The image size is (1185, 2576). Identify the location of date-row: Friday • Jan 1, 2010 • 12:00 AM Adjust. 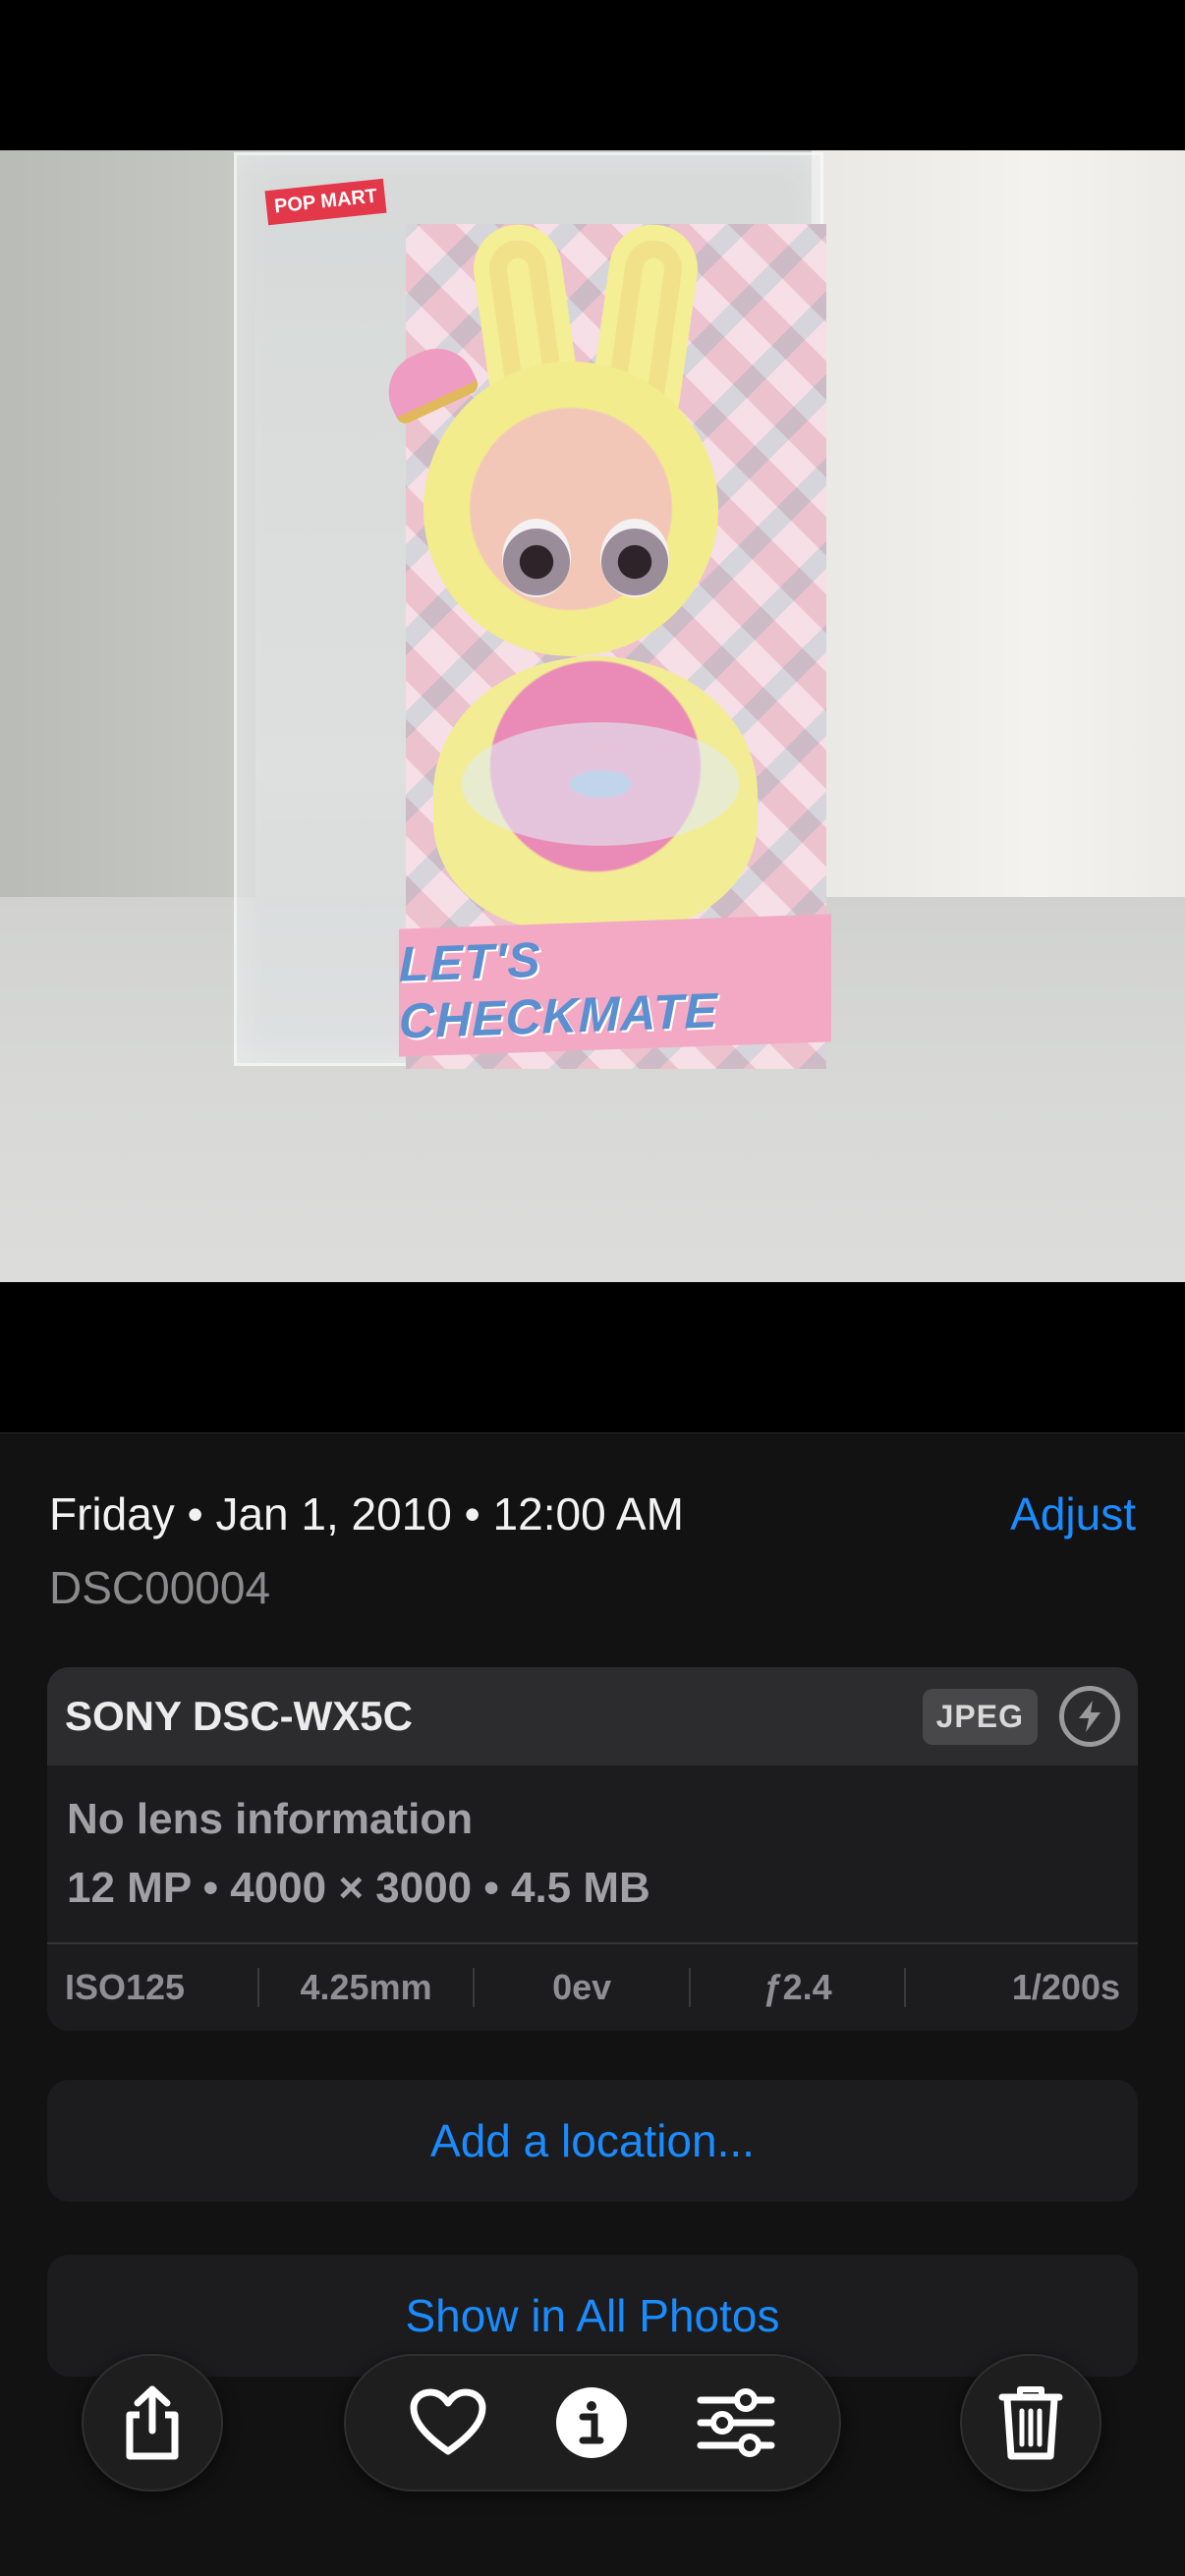
(592, 1513).